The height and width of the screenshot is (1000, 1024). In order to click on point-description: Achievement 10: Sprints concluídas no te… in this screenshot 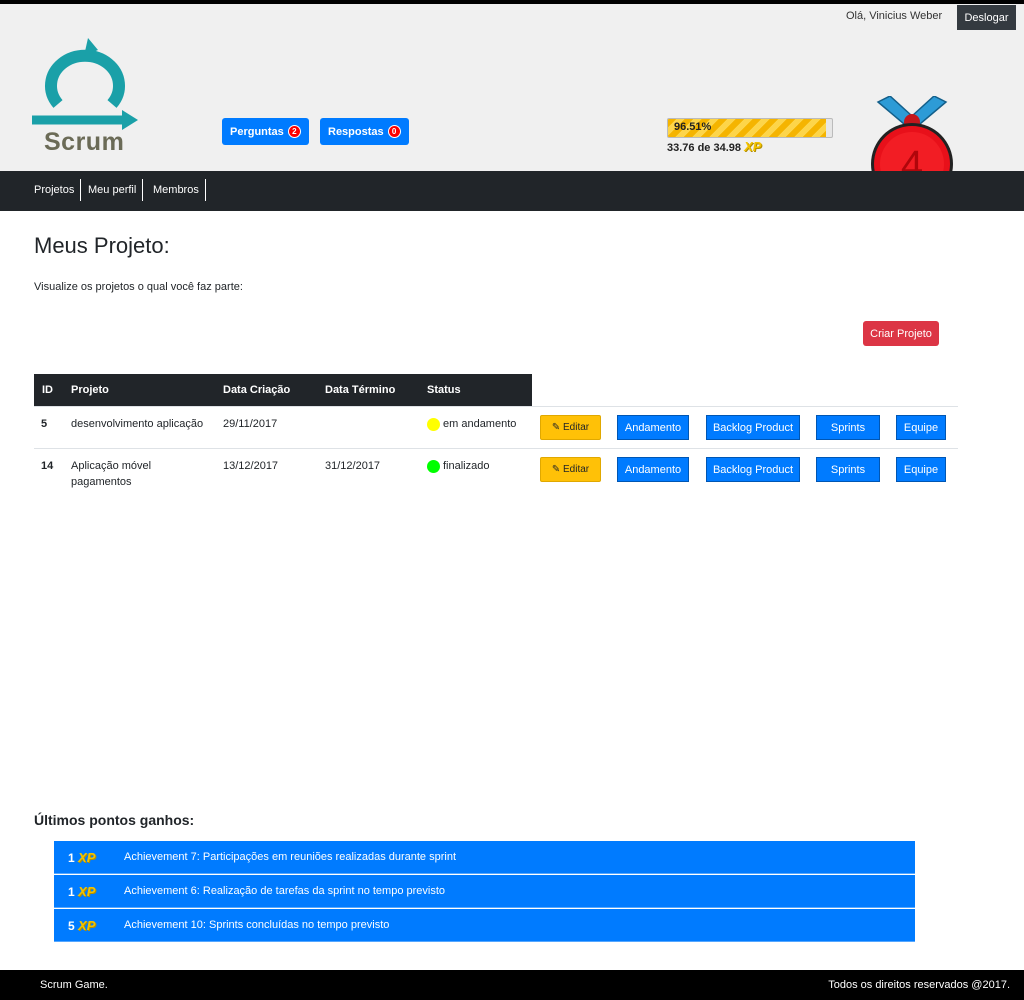, I will do `click(257, 925)`.